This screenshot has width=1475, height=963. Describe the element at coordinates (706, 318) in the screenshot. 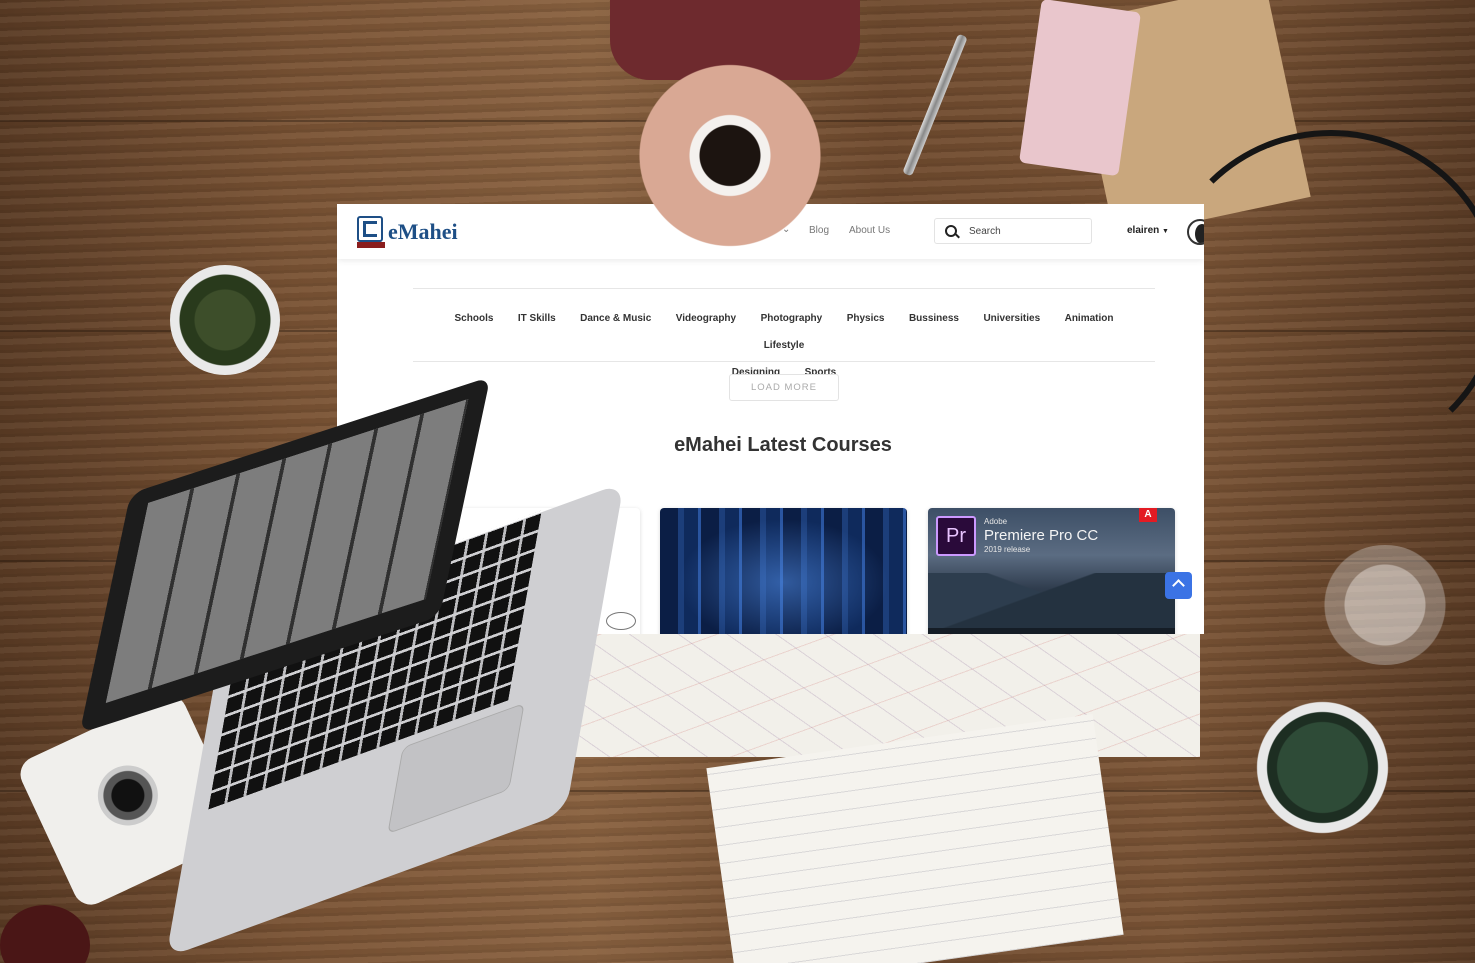

I see `category-videography: Videography` at that location.